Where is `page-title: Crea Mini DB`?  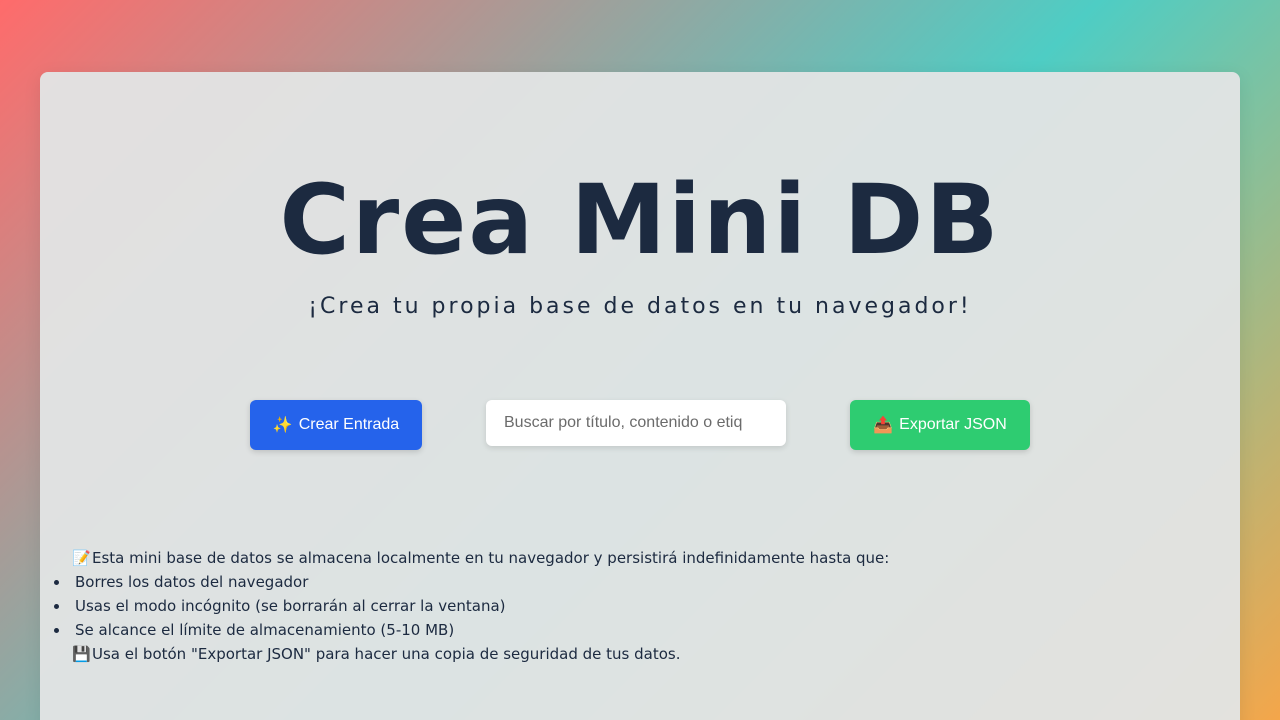 page-title: Crea Mini DB is located at coordinates (640, 220).